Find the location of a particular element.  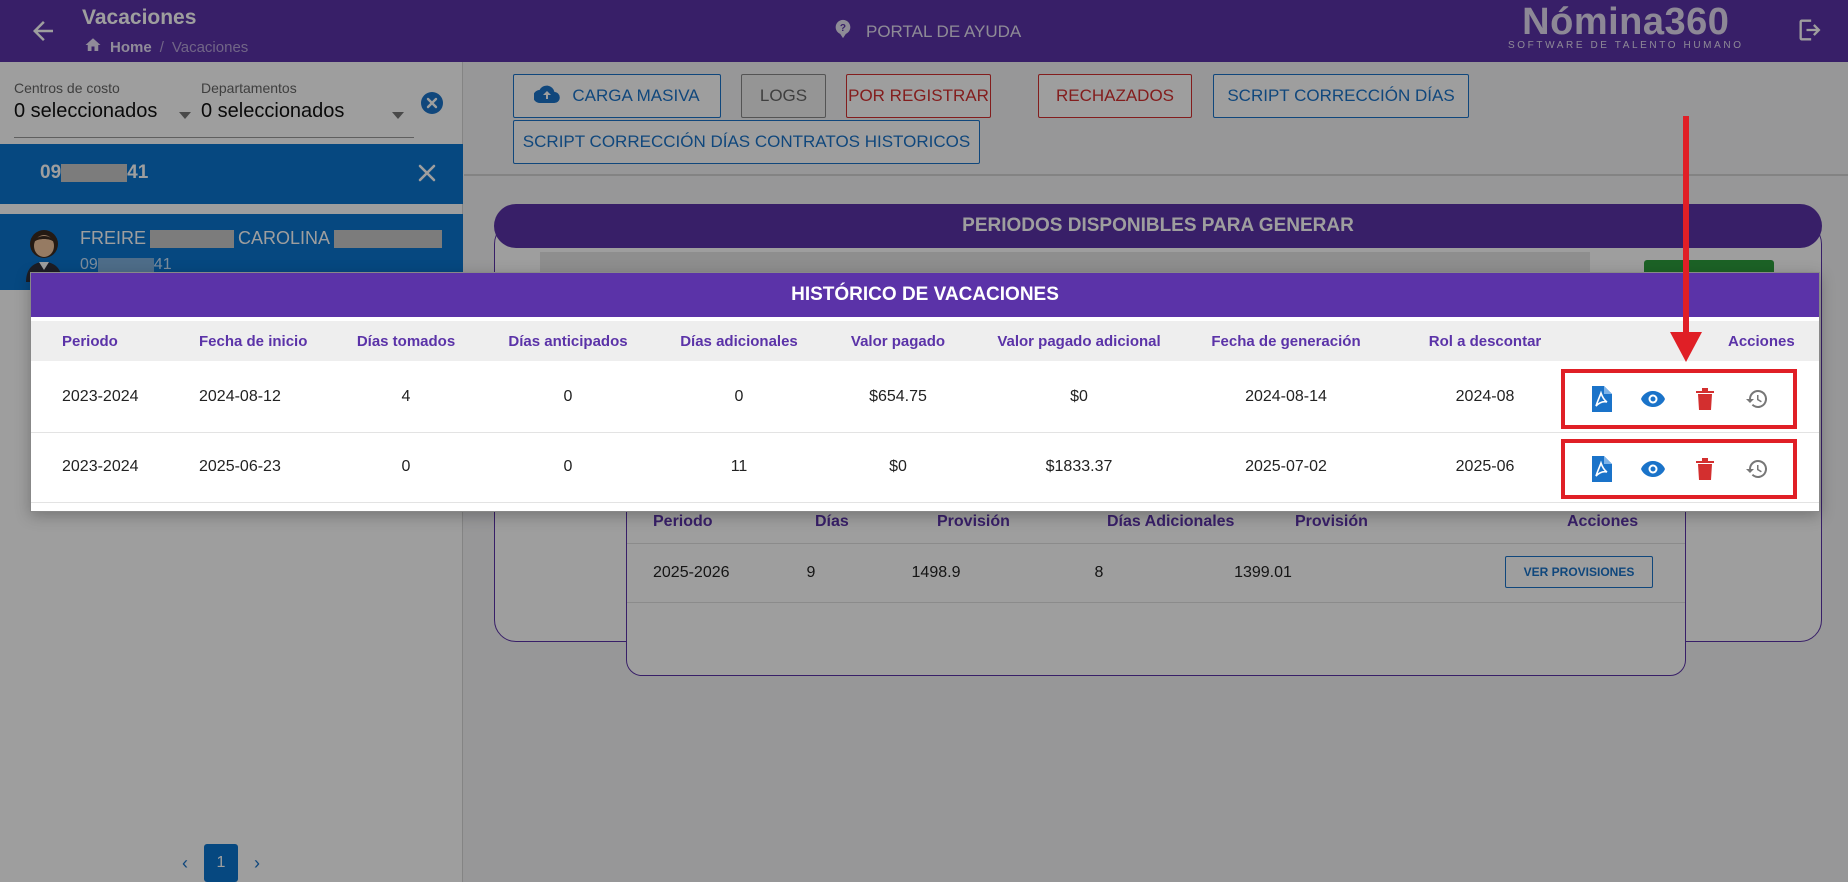

cell-valor-pagado-adicional: $0 is located at coordinates (1079, 396).